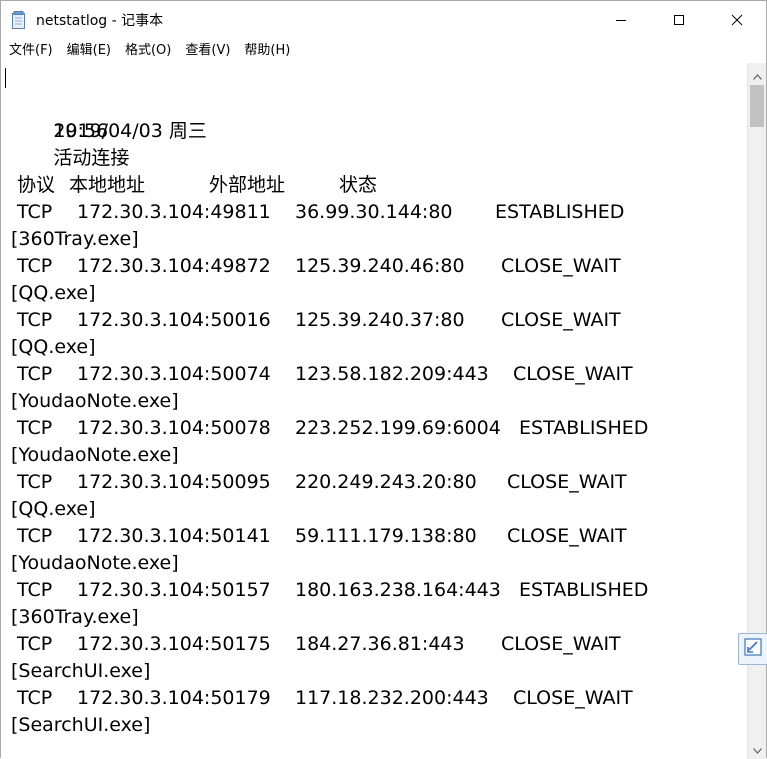 This screenshot has height=759, width=767. Describe the element at coordinates (19, 20) in the screenshot. I see `notepad-icon` at that location.